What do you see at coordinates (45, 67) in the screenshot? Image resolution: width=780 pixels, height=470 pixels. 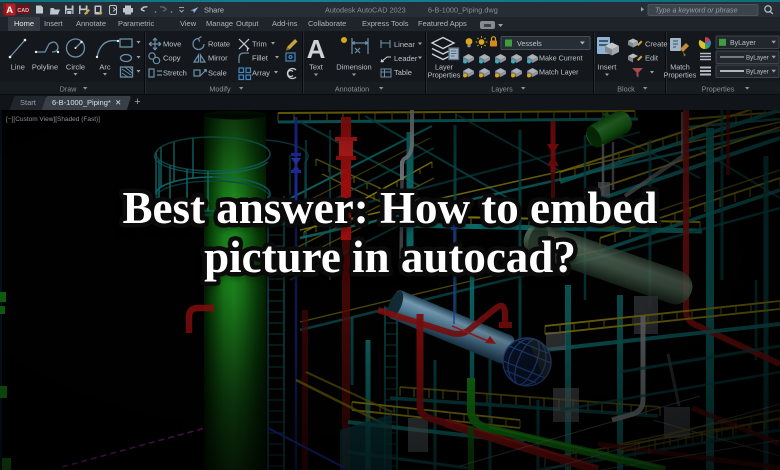 I see `svg-text: Polyline` at bounding box center [45, 67].